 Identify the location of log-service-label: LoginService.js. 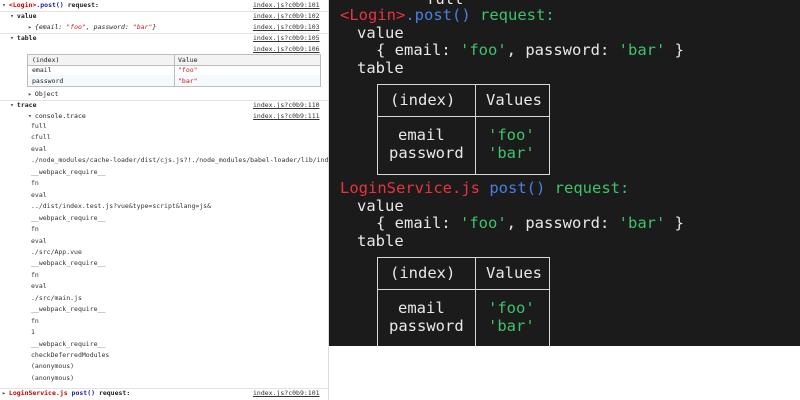
(38, 393).